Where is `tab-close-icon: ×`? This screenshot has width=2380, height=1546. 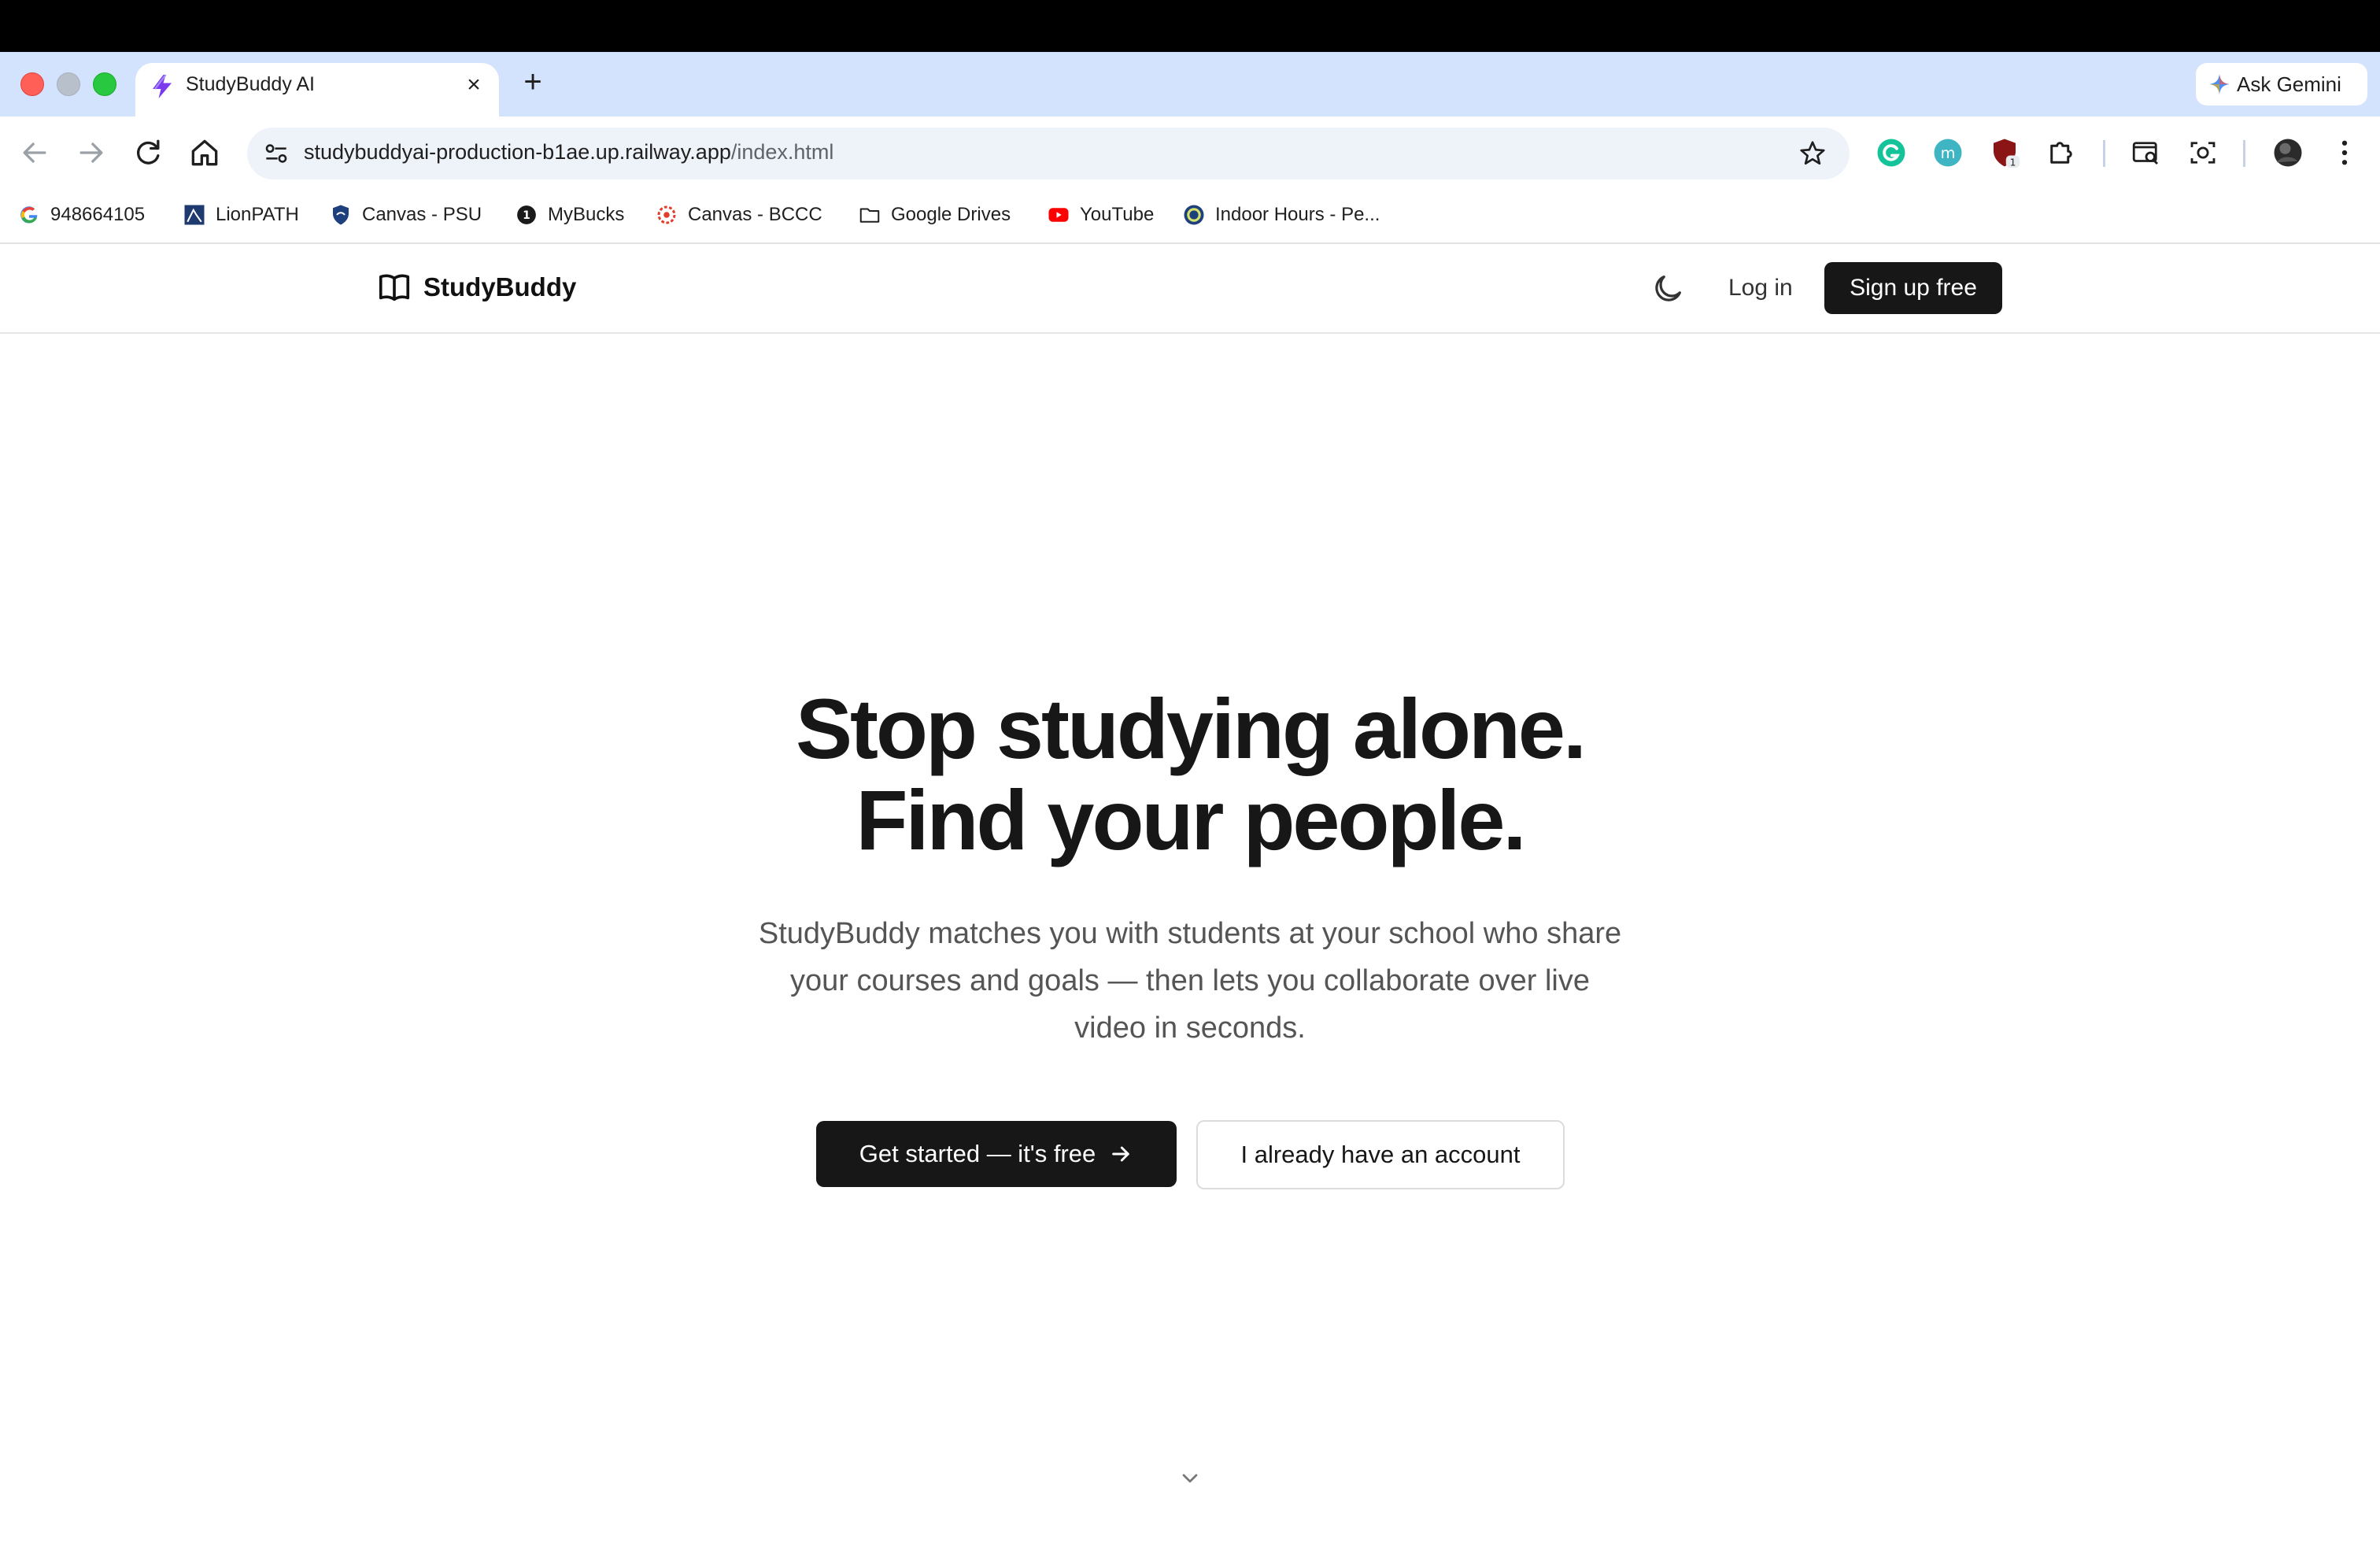 tab-close-icon: × is located at coordinates (474, 85).